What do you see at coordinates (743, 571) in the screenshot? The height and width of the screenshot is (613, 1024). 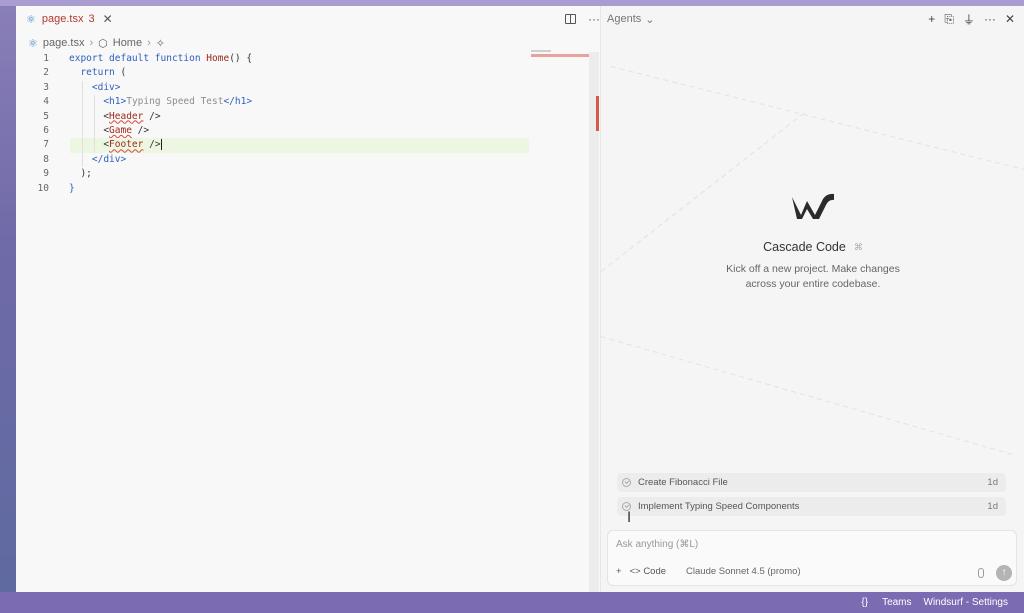 I see `model-selector: Claude Sonnet 4.5 (promo)` at bounding box center [743, 571].